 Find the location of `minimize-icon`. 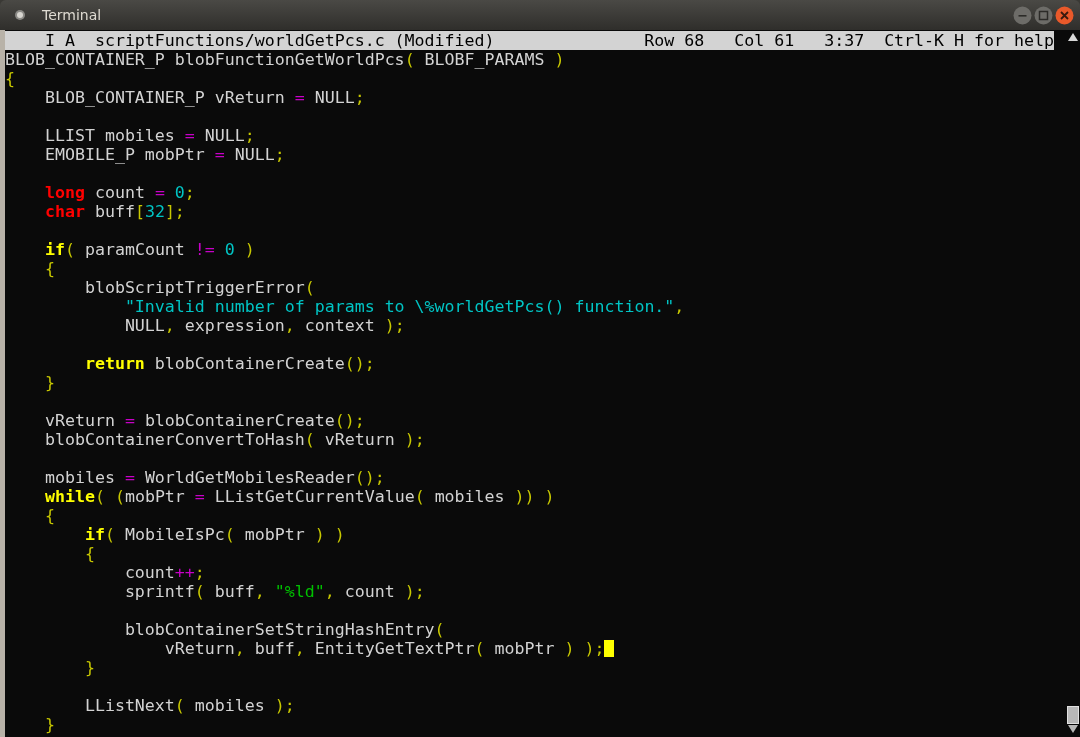

minimize-icon is located at coordinates (1022, 15).